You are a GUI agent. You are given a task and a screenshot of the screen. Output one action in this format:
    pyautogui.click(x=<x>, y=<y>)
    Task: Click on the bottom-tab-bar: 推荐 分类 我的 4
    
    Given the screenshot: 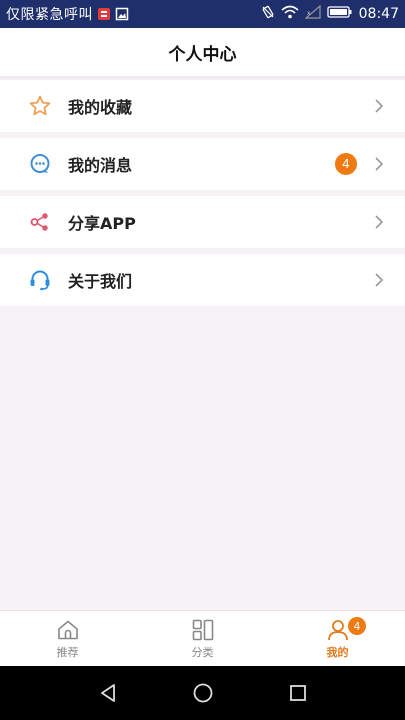 What is the action you would take?
    pyautogui.click(x=202, y=638)
    